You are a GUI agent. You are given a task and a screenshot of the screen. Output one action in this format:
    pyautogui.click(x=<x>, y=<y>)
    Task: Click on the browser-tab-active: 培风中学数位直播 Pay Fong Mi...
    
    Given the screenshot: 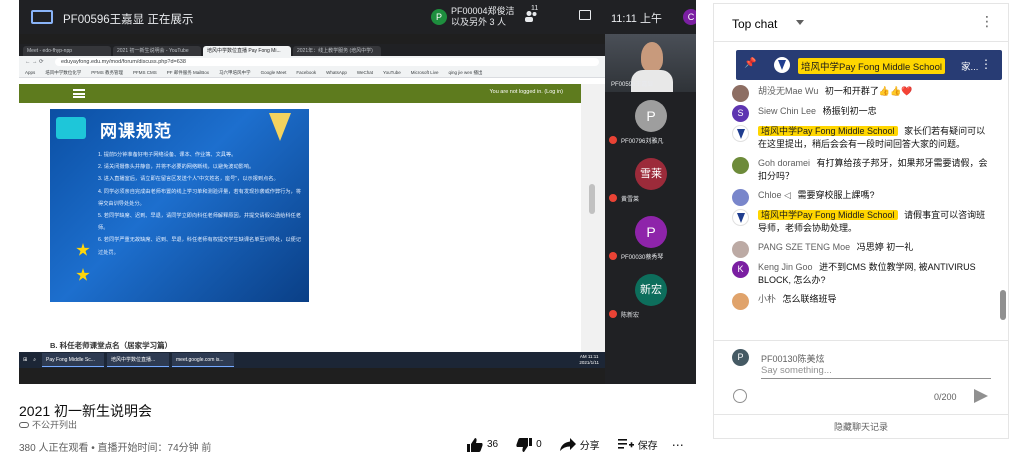 What is the action you would take?
    pyautogui.click(x=247, y=51)
    